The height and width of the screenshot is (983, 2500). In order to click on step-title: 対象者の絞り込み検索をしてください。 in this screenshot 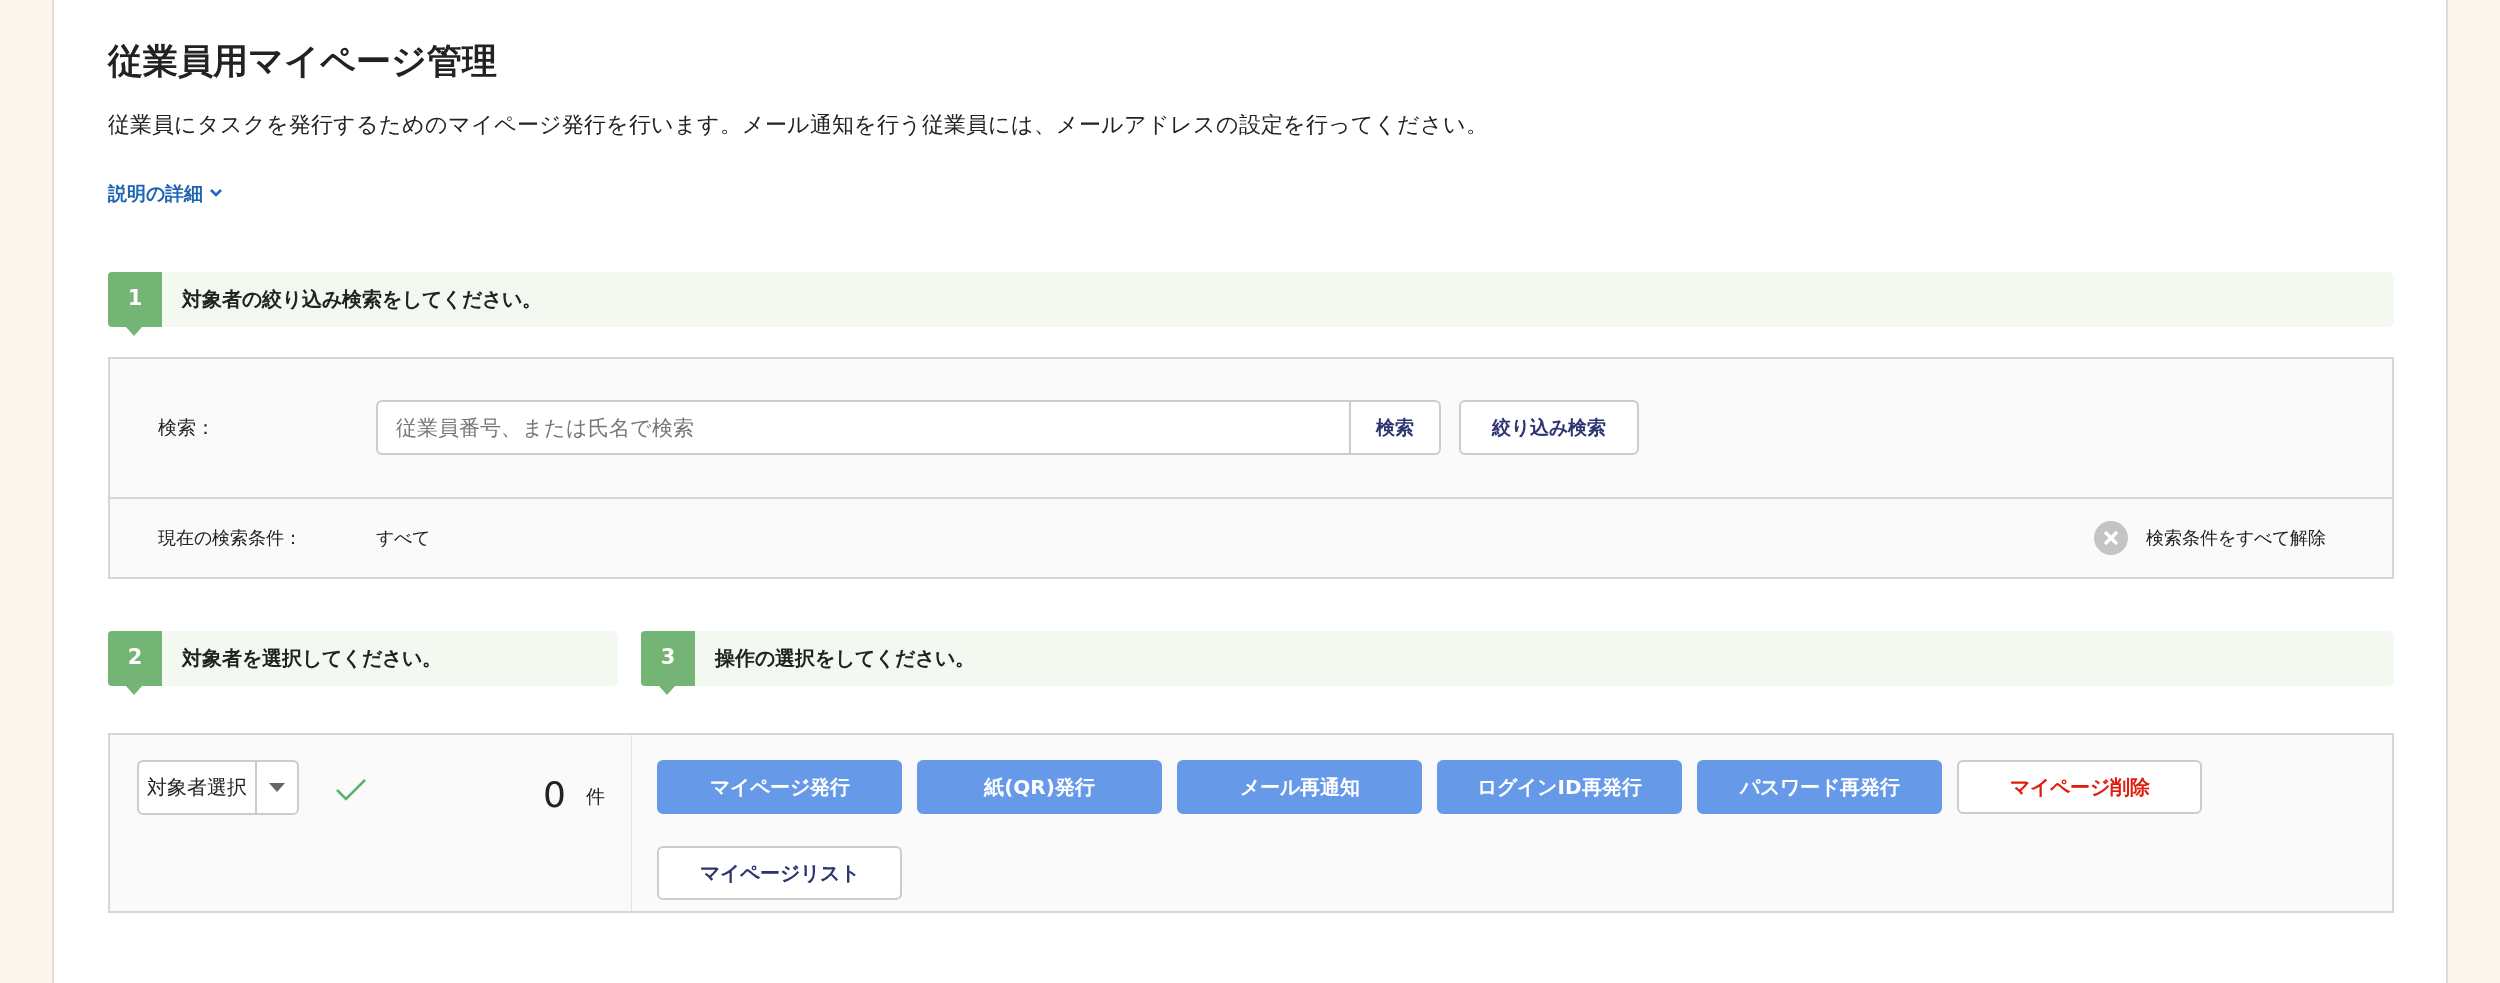, I will do `click(362, 299)`.